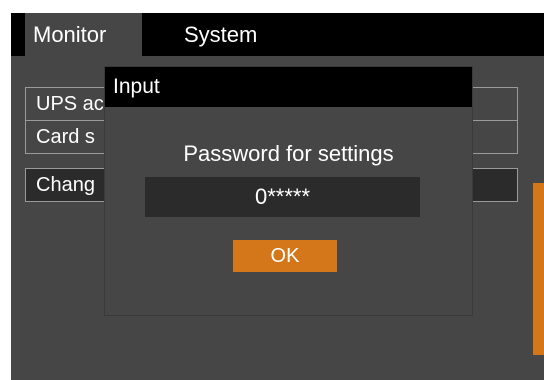  I want to click on password-input: 0*****, so click(282, 197).